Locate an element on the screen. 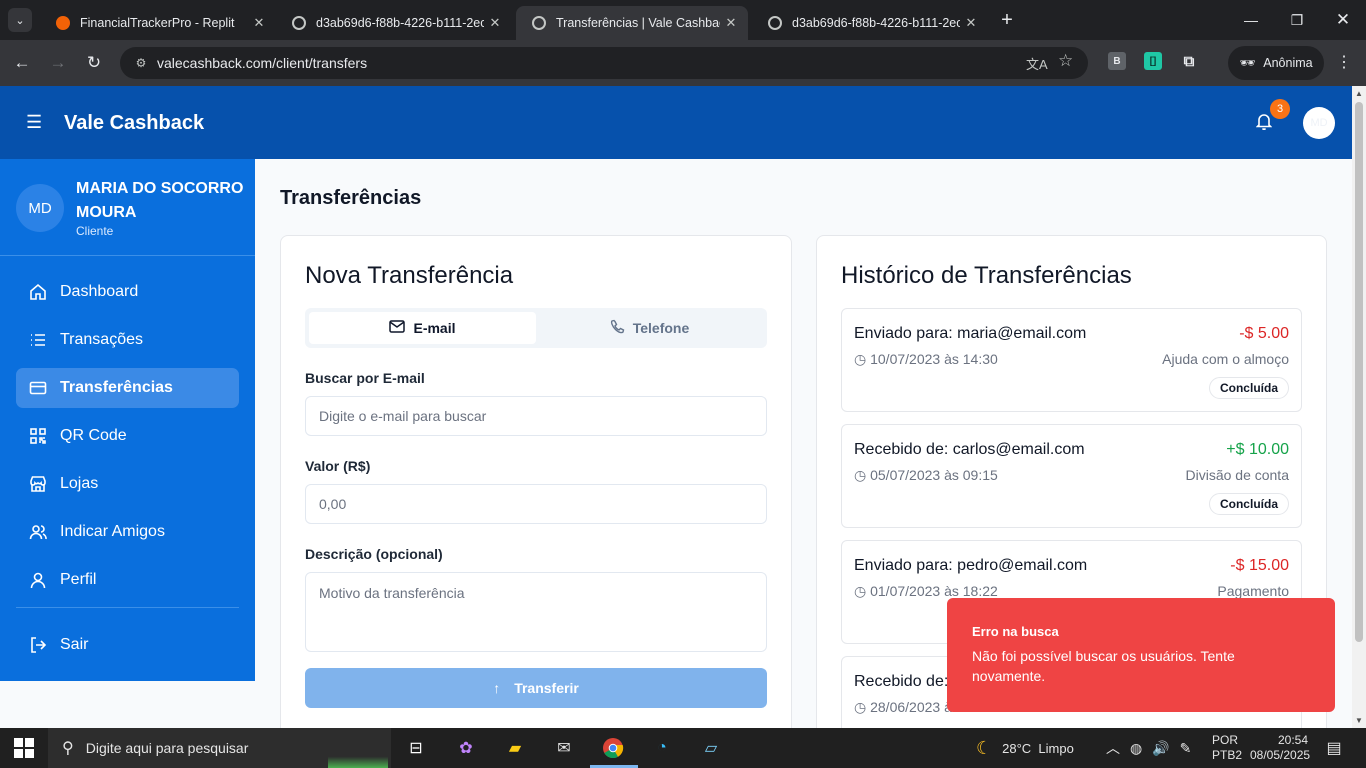  restore-icon: ❐ is located at coordinates (1297, 20).